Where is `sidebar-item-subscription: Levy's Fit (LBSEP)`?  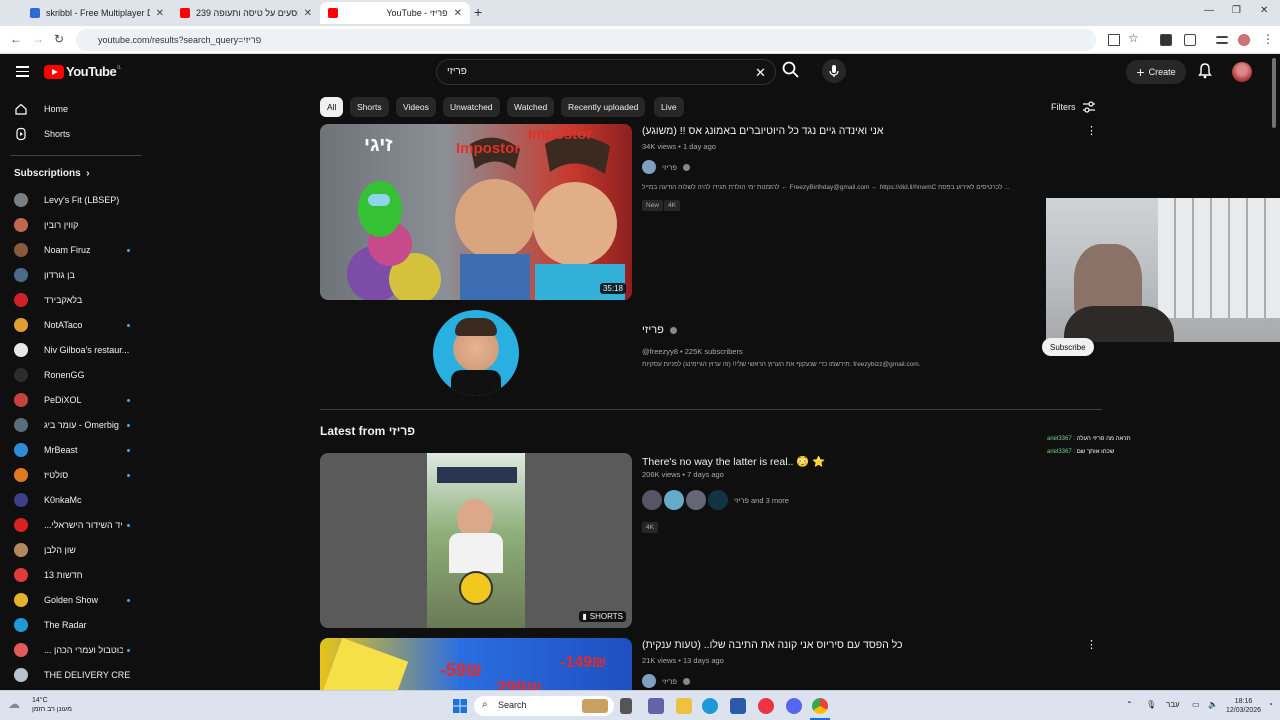
sidebar-item-subscription: Levy's Fit (LBSEP) is located at coordinates (72, 200).